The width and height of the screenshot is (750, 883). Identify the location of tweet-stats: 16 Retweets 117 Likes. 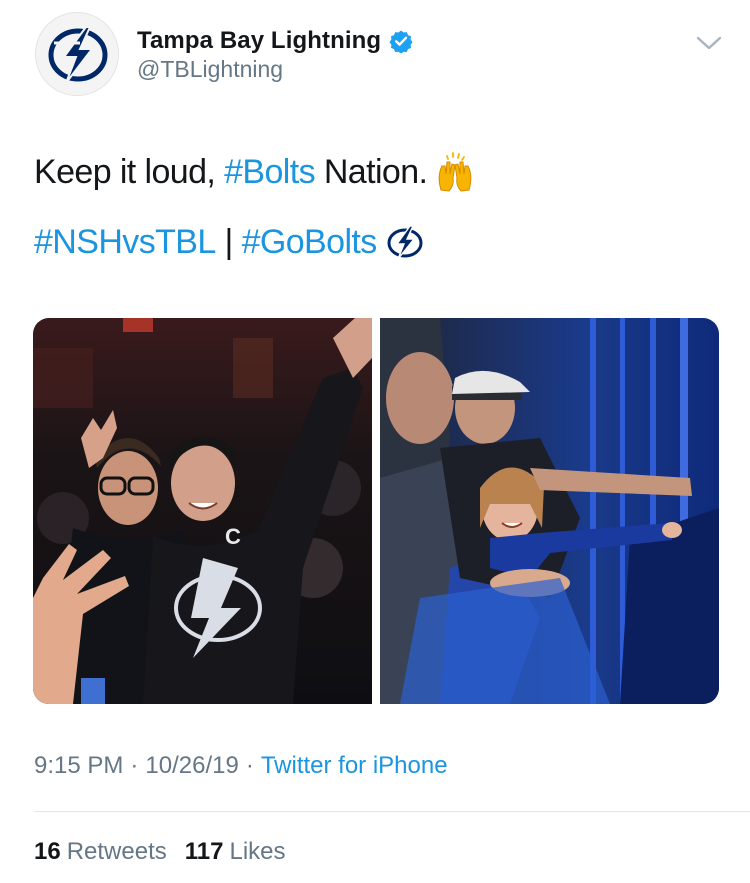
(160, 852).